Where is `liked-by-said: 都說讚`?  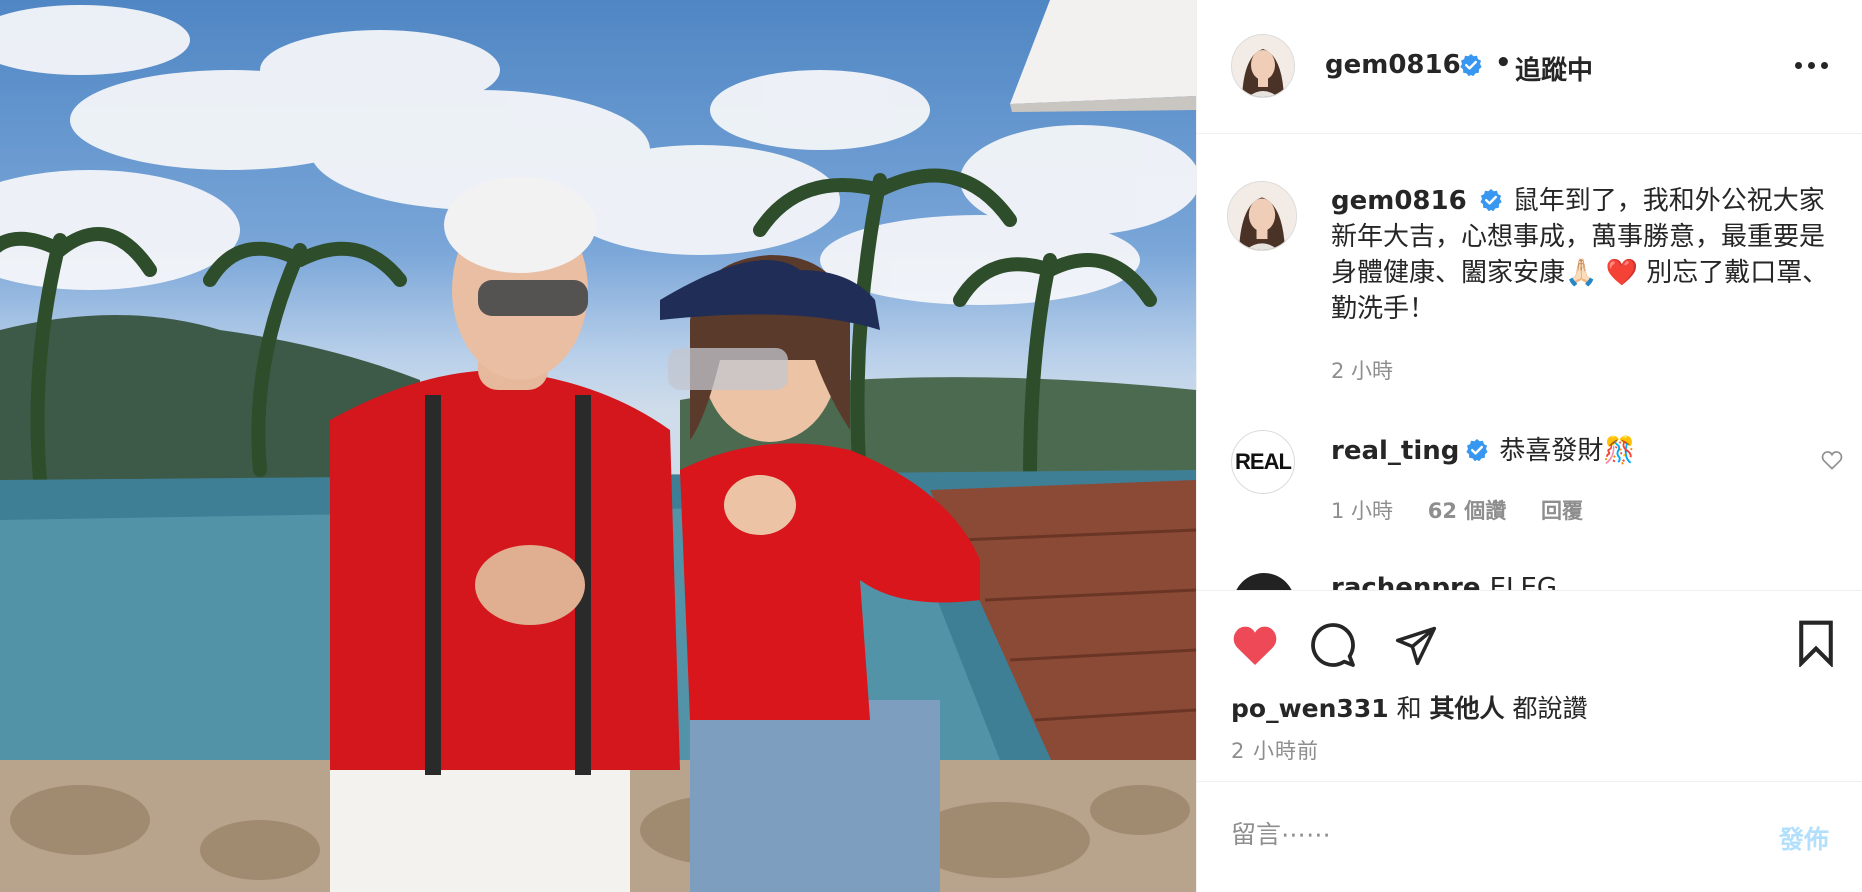
liked-by-said: 都說讚 is located at coordinates (1550, 708).